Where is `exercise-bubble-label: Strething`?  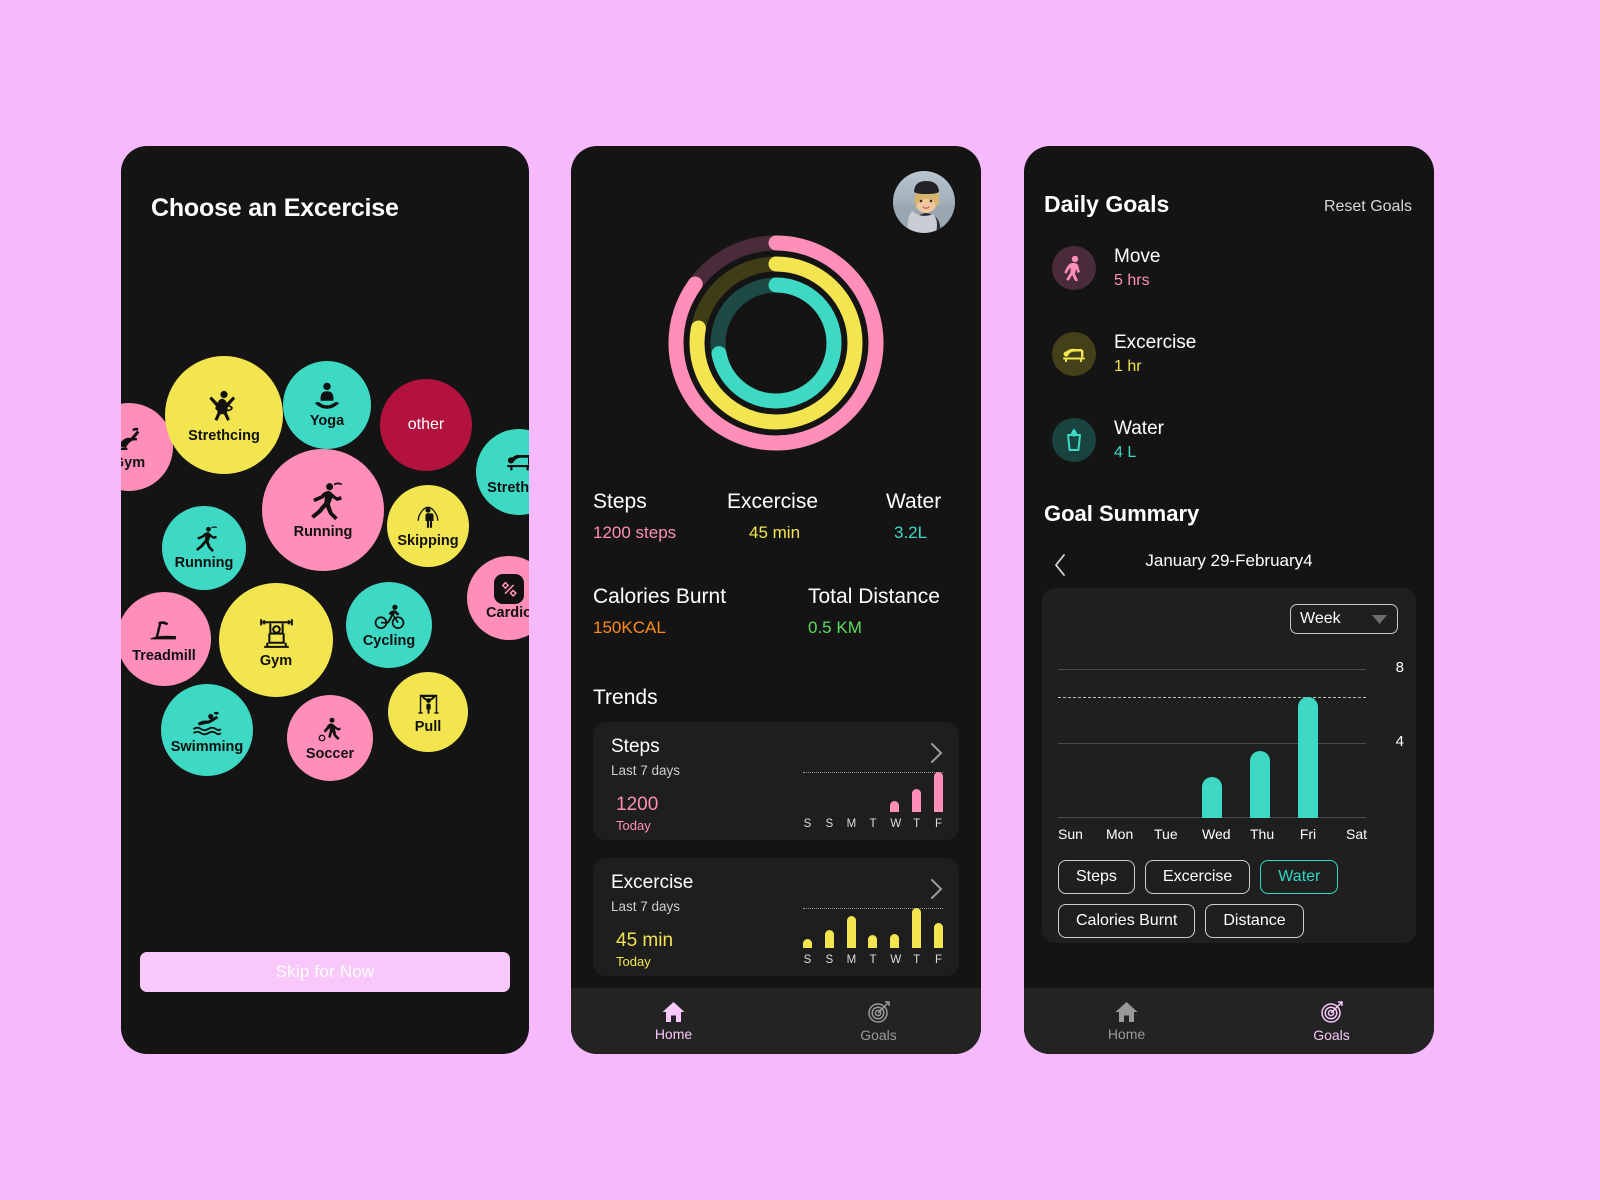
exercise-bubble-label: Strething is located at coordinates (508, 487).